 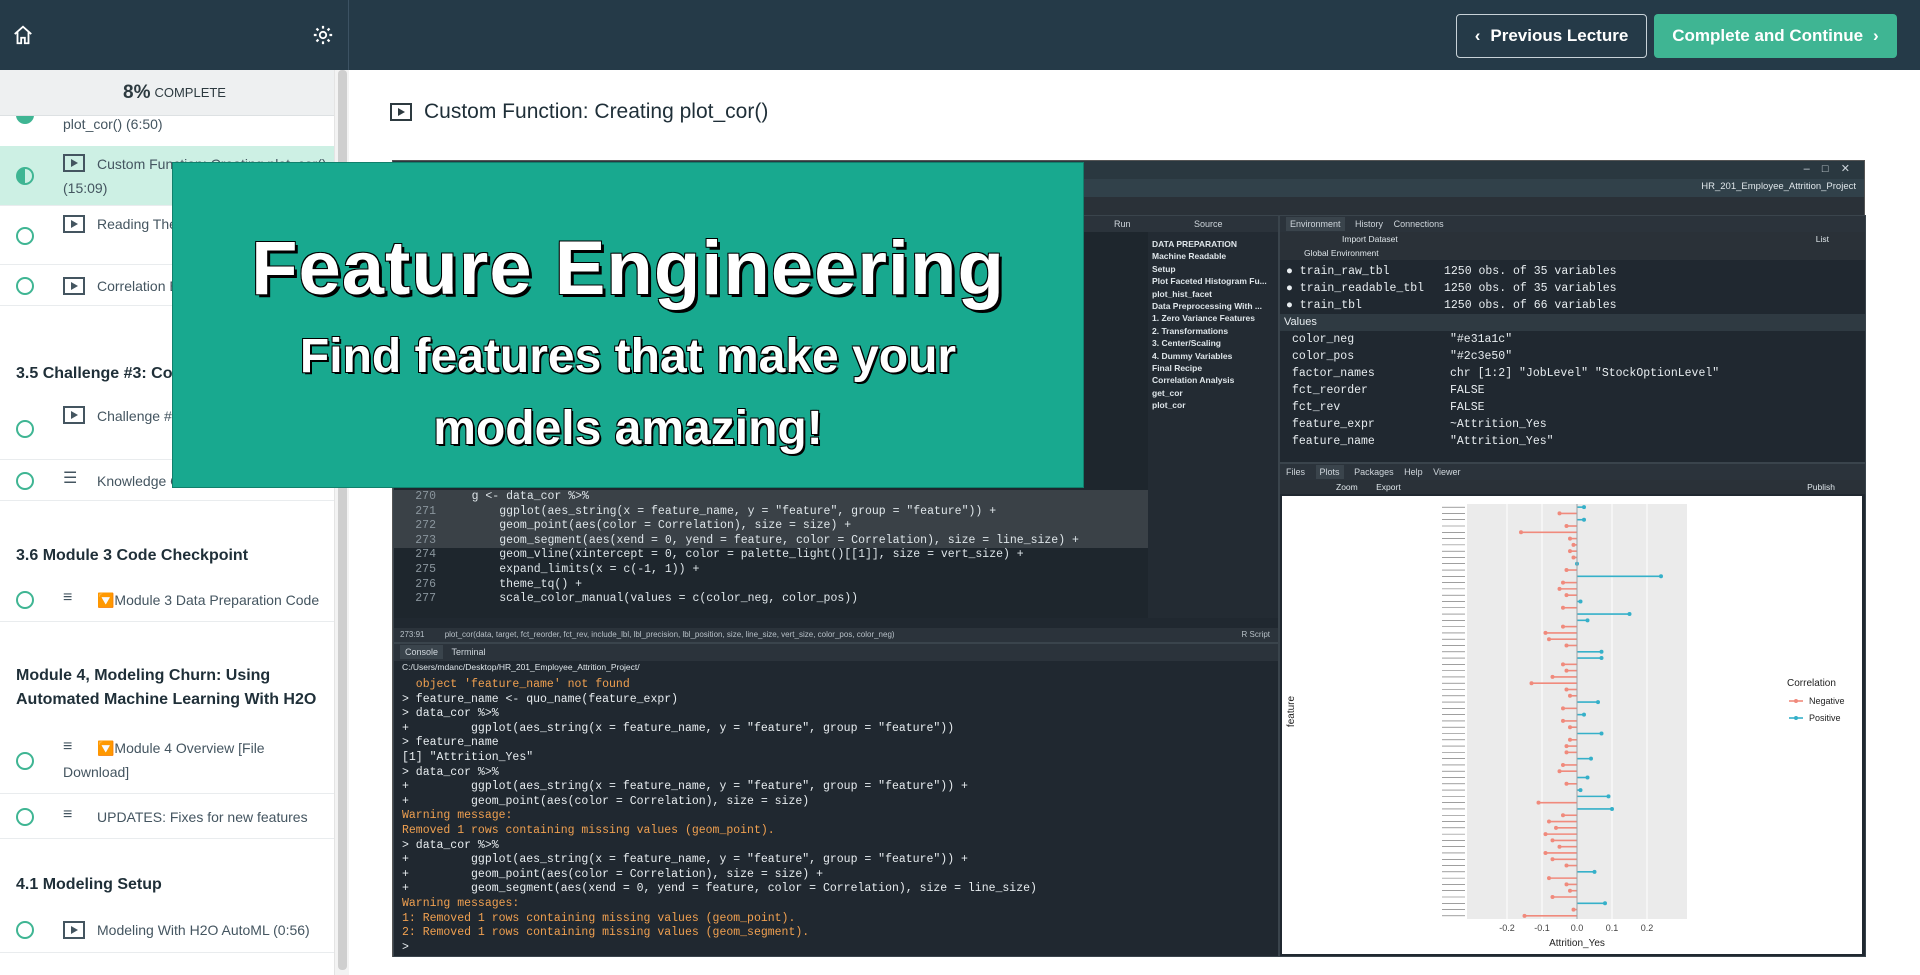 What do you see at coordinates (1572, 407) in the screenshot?
I see `env-row: fct_rev FALSE` at bounding box center [1572, 407].